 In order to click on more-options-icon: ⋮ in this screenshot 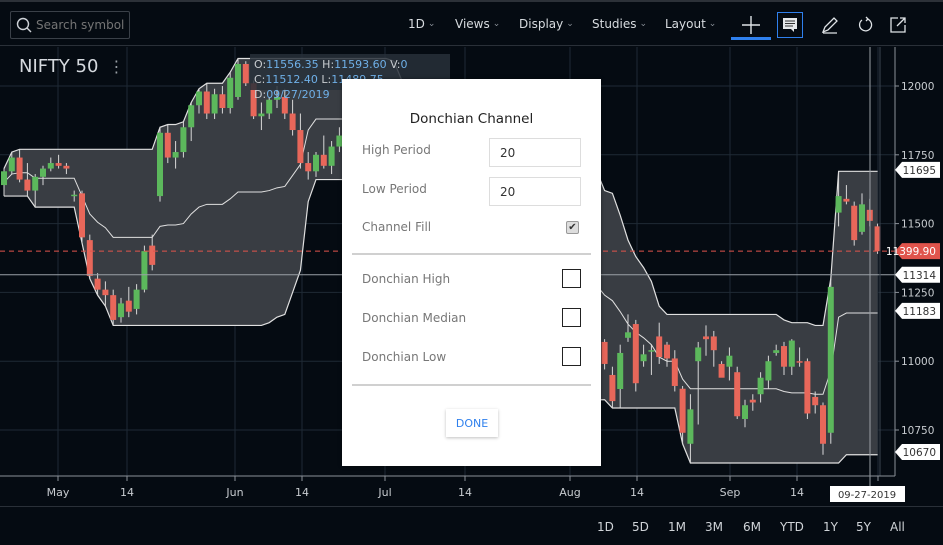, I will do `click(116, 66)`.